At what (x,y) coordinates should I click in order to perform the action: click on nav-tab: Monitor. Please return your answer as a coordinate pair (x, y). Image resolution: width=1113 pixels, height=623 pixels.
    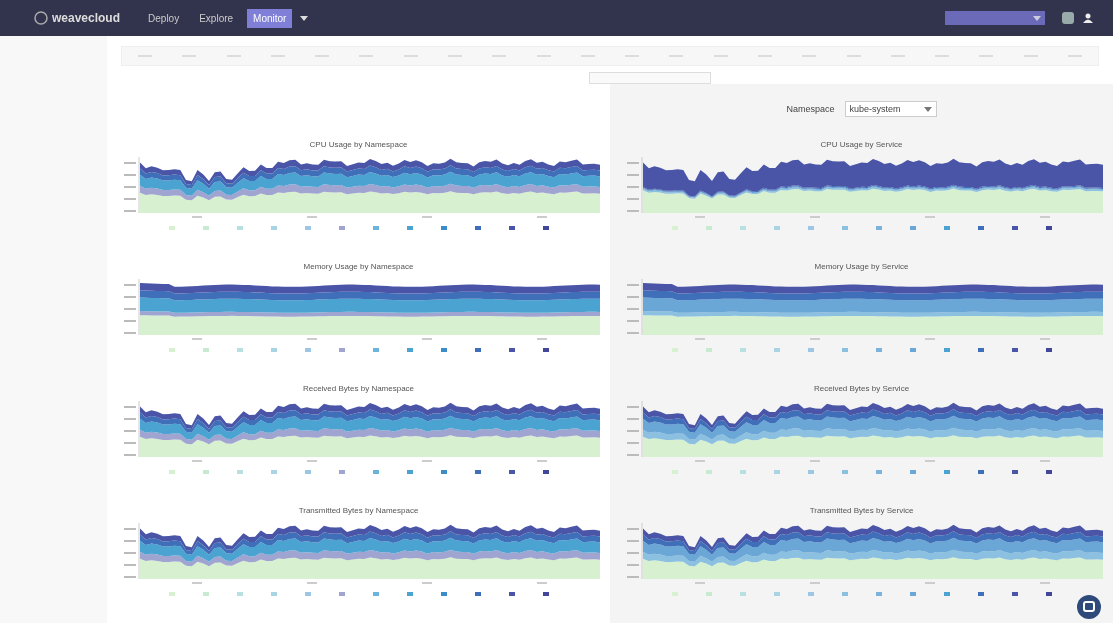
    Looking at the image, I should click on (270, 18).